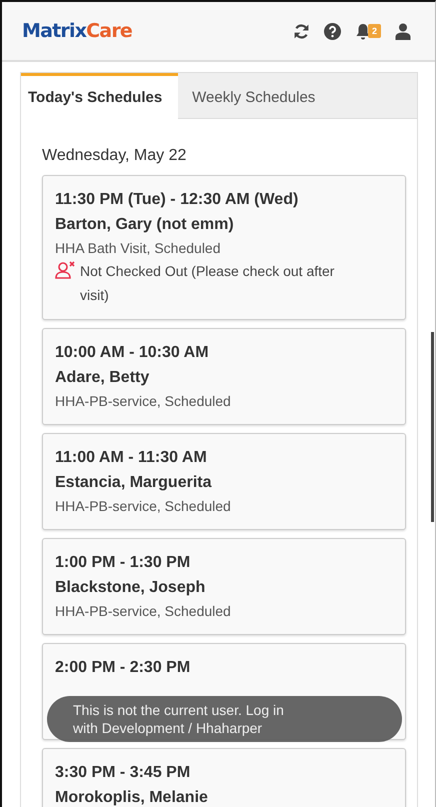  What do you see at coordinates (224, 481) in the screenshot?
I see `schedule-card: 11:00 AM - 11:30 AM Estancia, Marguerita HHA-PB-service, Scheduled` at bounding box center [224, 481].